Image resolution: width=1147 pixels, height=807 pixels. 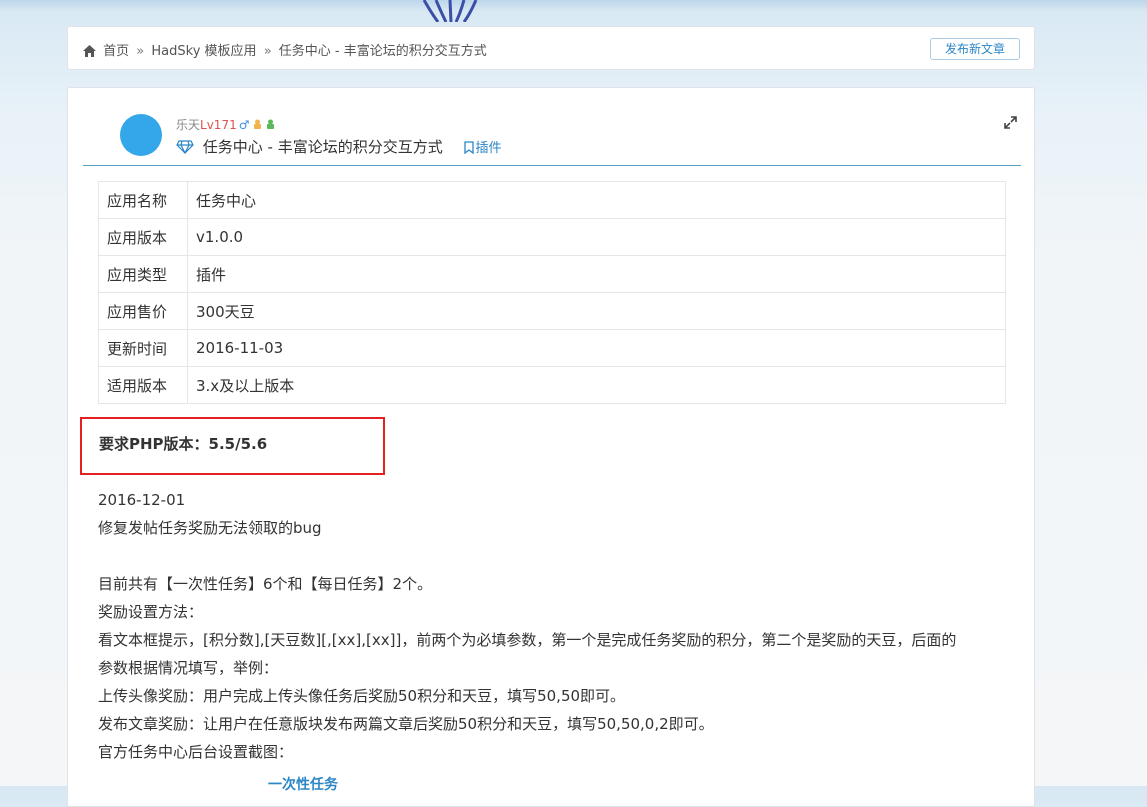 What do you see at coordinates (270, 125) in the screenshot?
I see `user-badge-icon` at bounding box center [270, 125].